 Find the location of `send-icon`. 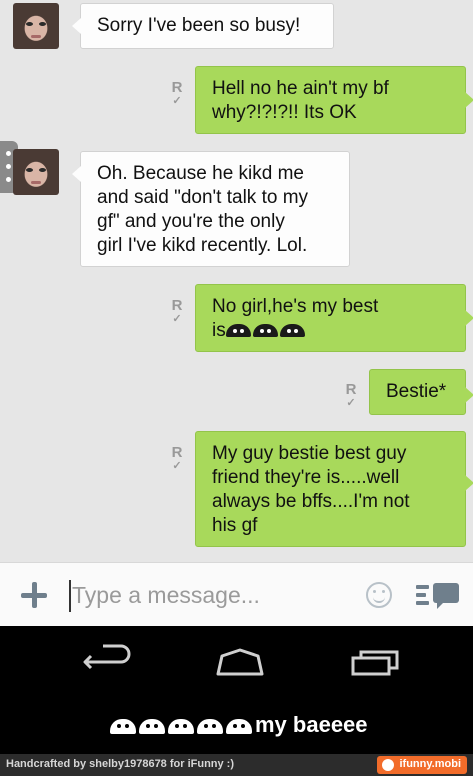

send-icon is located at coordinates (438, 596).